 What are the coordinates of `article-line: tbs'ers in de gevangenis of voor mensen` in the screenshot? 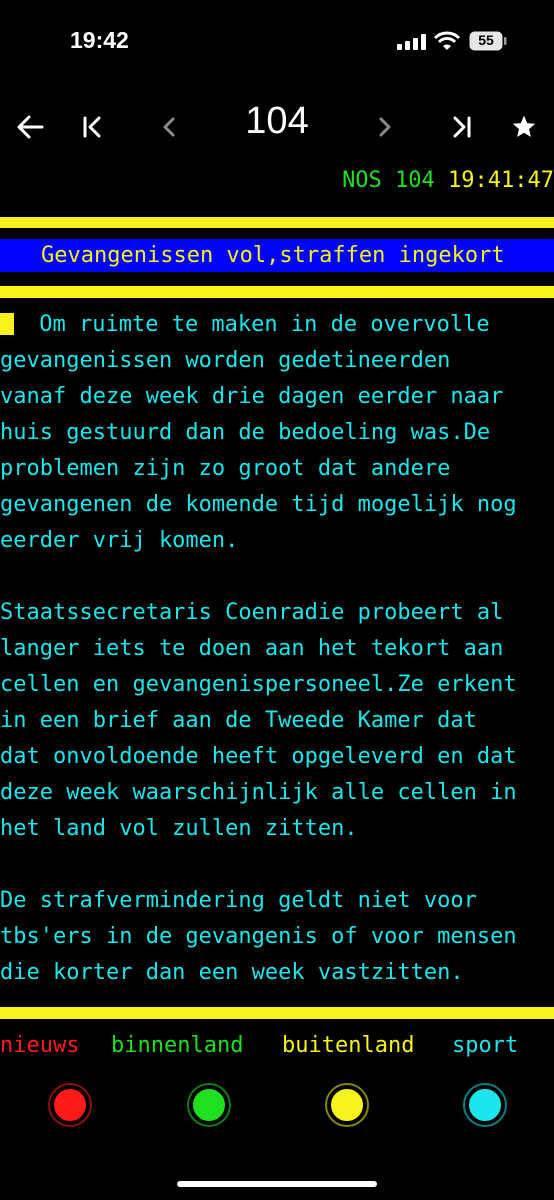 It's located at (258, 936).